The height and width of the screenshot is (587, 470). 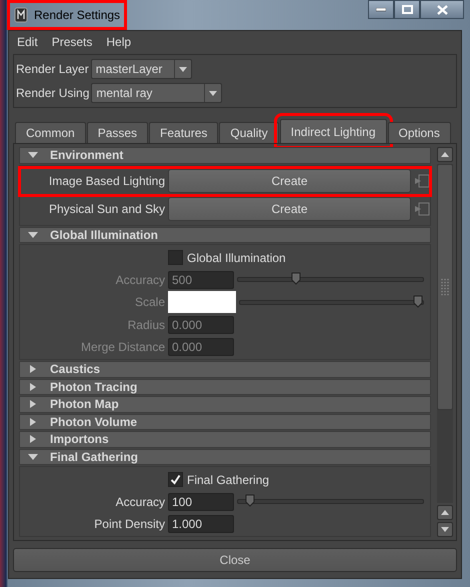 I want to click on number-field: 100, so click(x=201, y=501).